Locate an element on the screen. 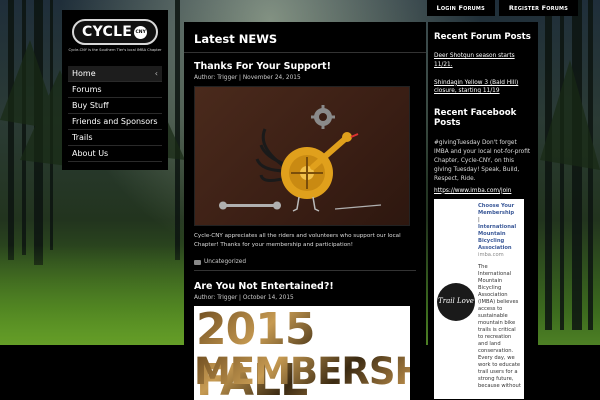 The image size is (600, 400). post-image-turkey-bike-parts is located at coordinates (302, 156).